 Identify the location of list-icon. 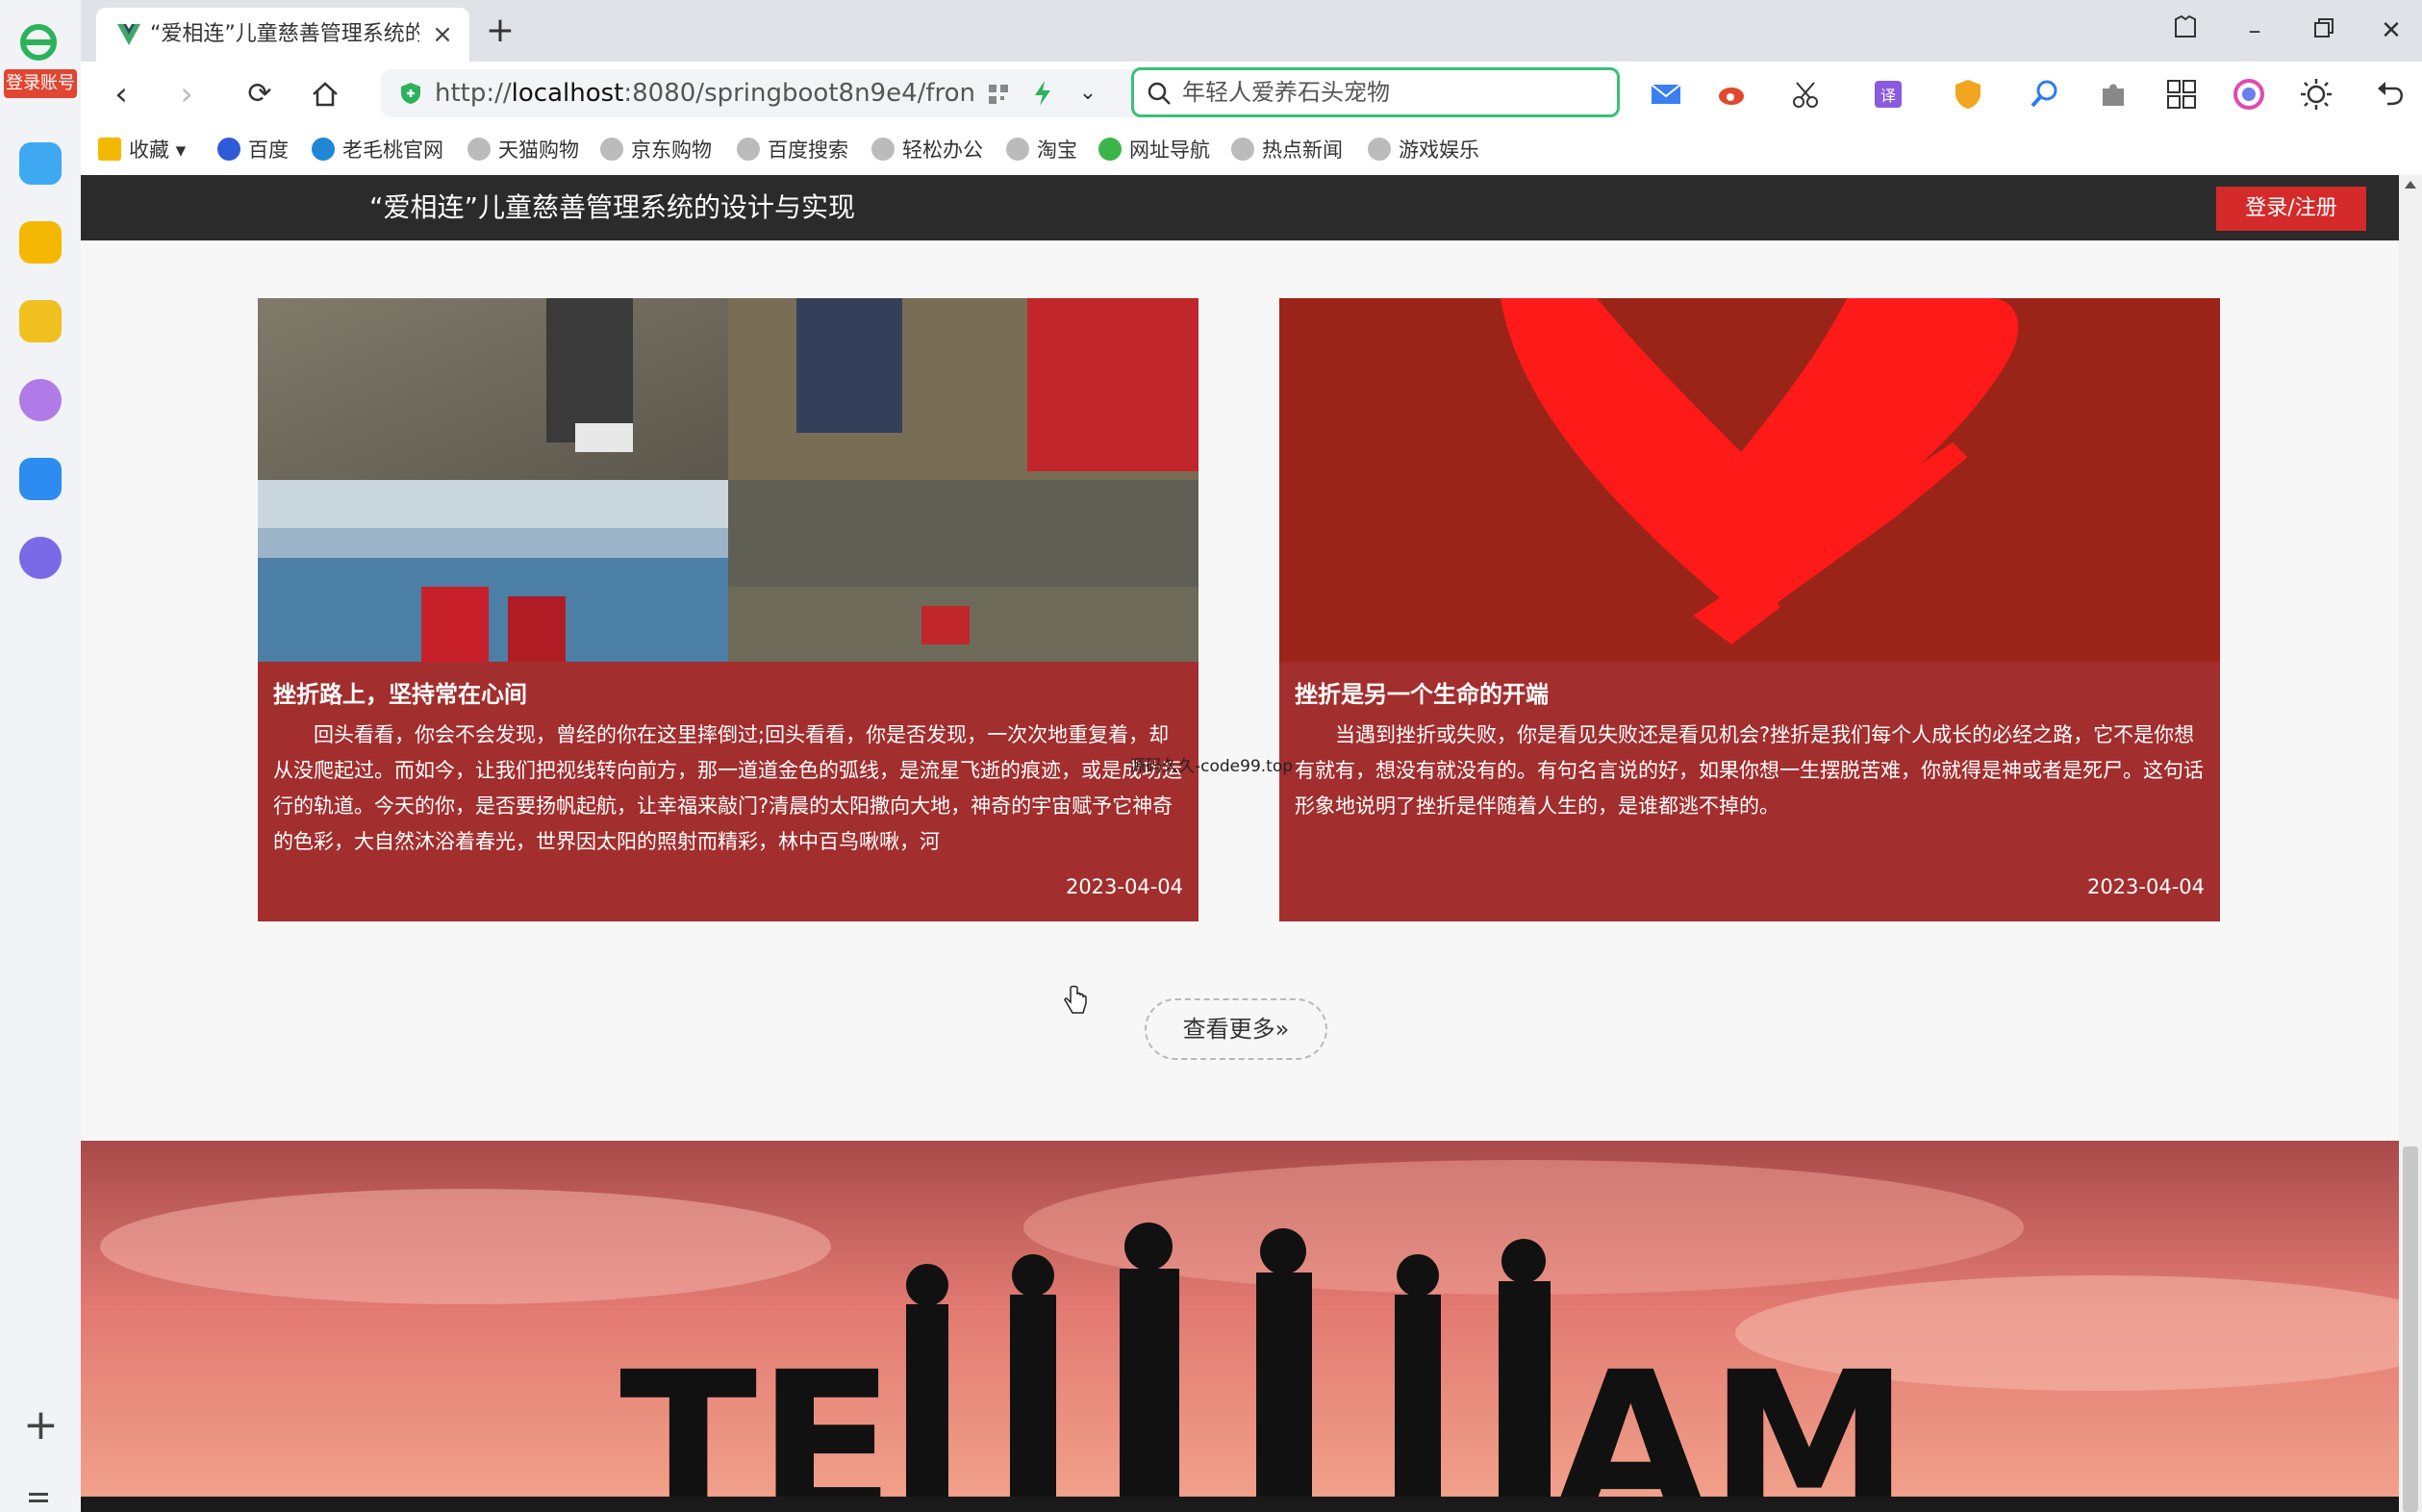
(38, 1501).